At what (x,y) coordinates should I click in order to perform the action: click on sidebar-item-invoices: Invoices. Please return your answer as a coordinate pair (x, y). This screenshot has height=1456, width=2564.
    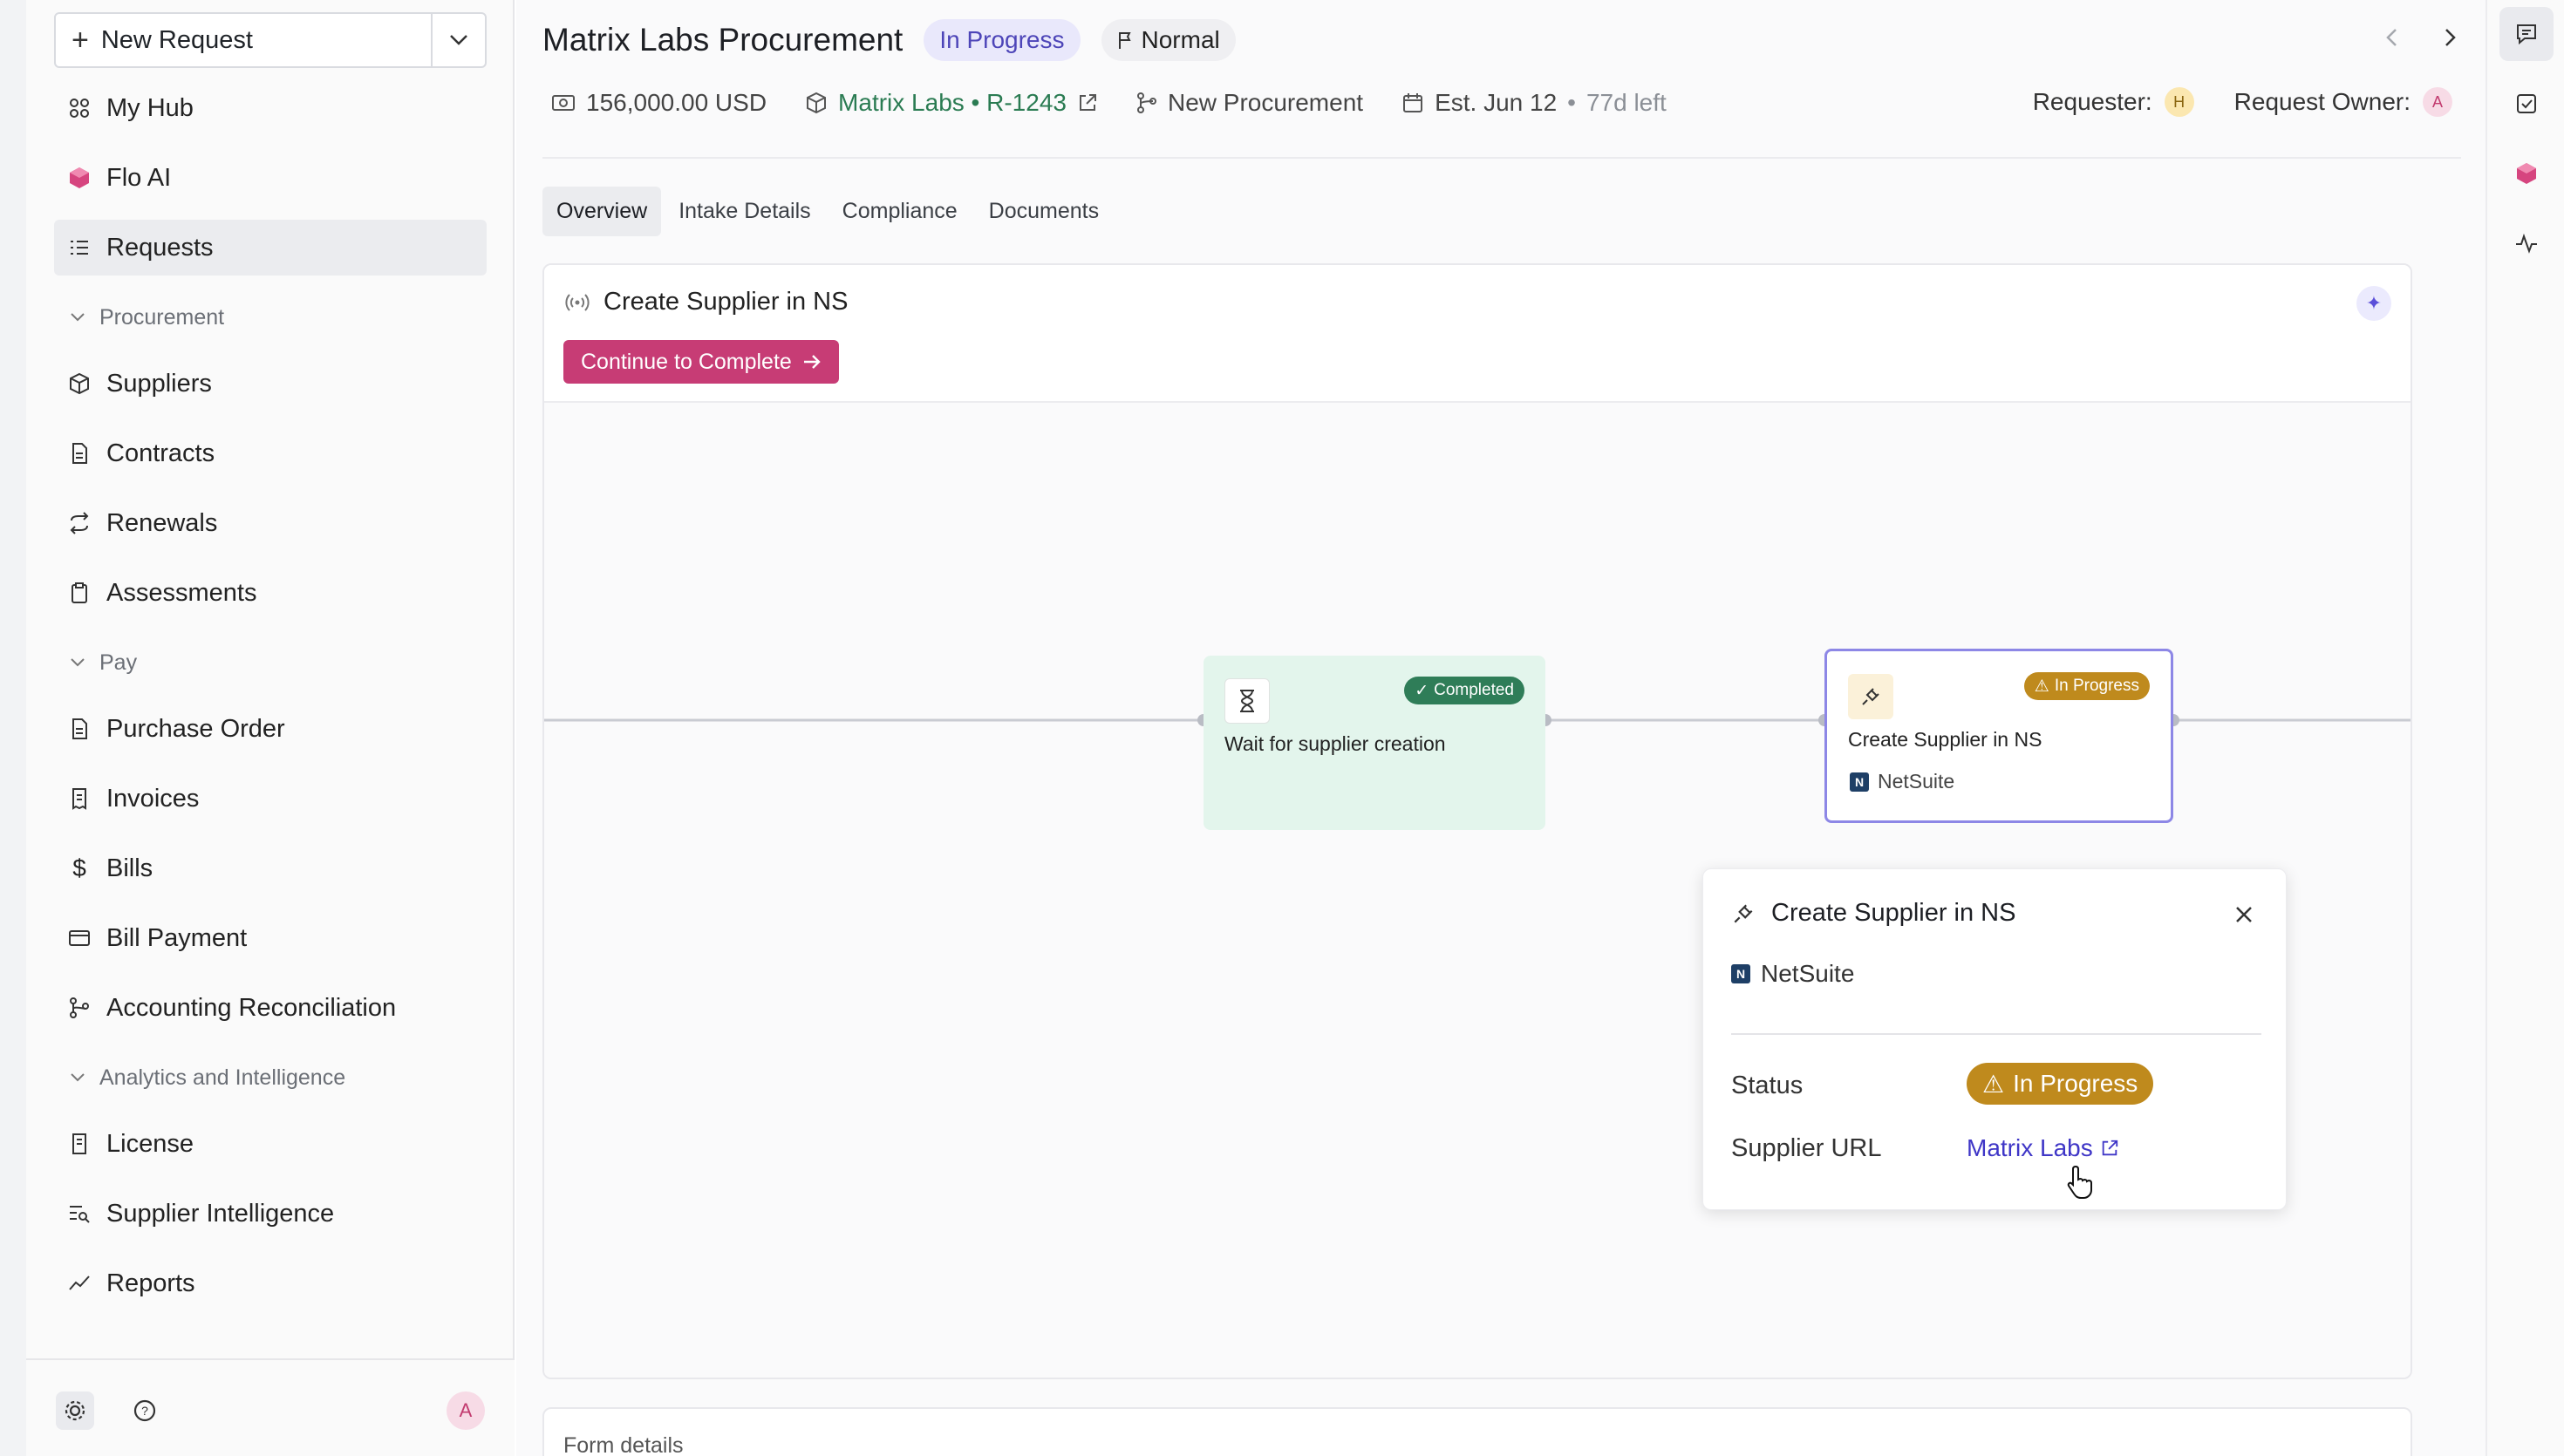
    Looking at the image, I should click on (270, 799).